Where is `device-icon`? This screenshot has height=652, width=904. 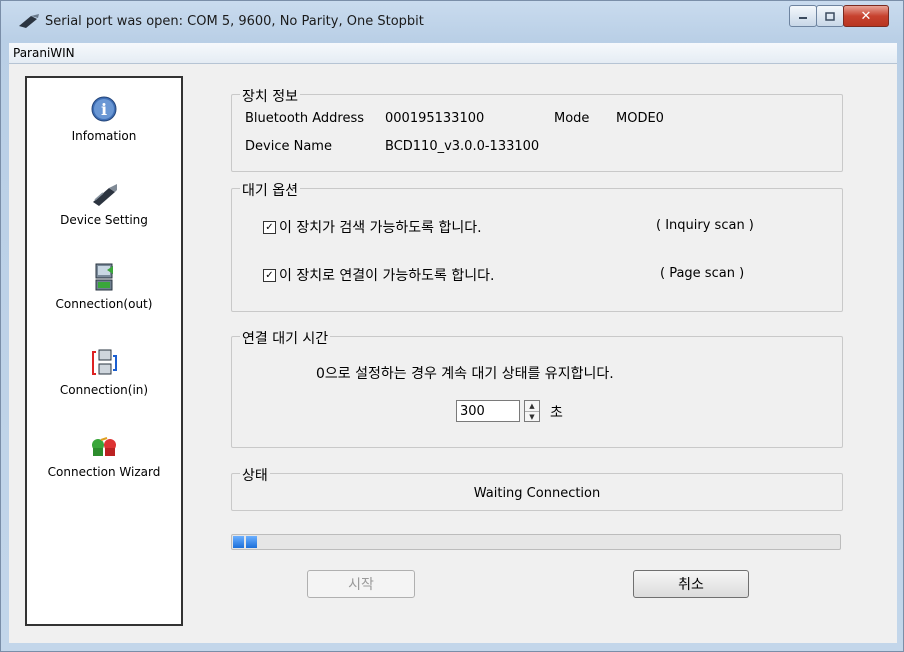 device-icon is located at coordinates (105, 195).